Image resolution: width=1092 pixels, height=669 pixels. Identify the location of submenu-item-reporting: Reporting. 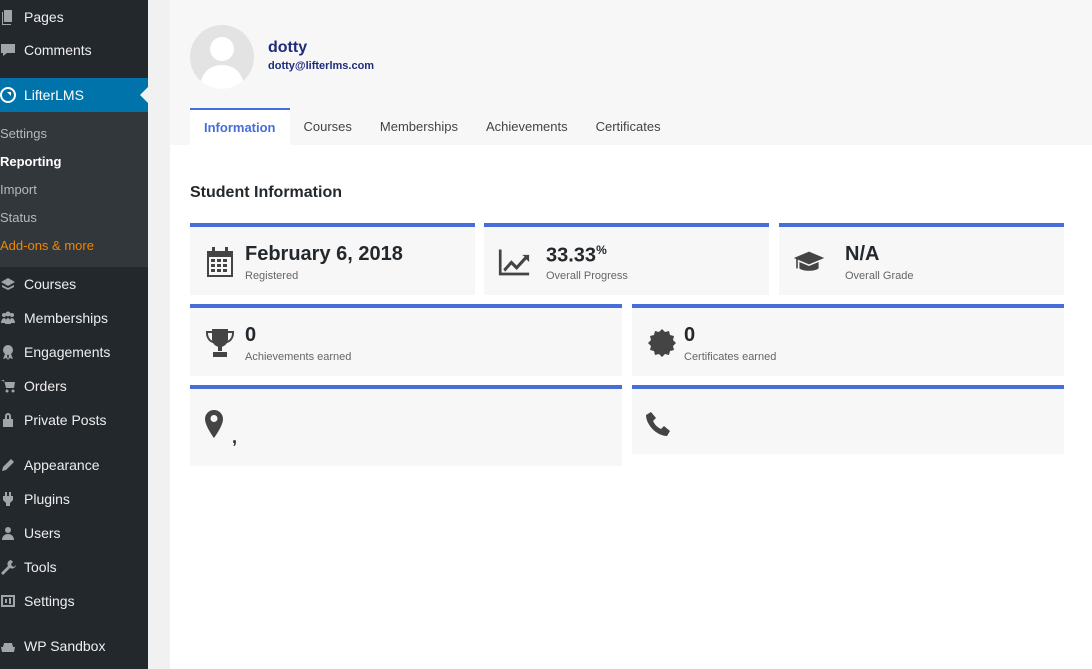
(30, 161).